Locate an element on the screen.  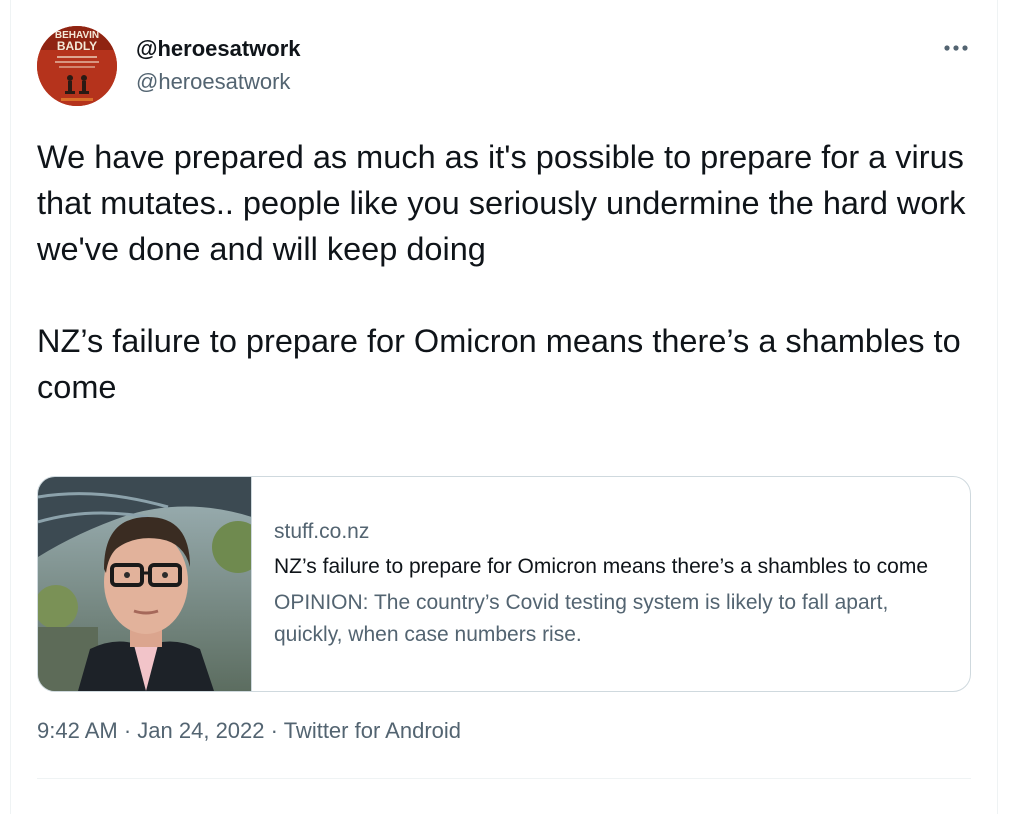
avatar-lettering-main: BADLY is located at coordinates (77, 46).